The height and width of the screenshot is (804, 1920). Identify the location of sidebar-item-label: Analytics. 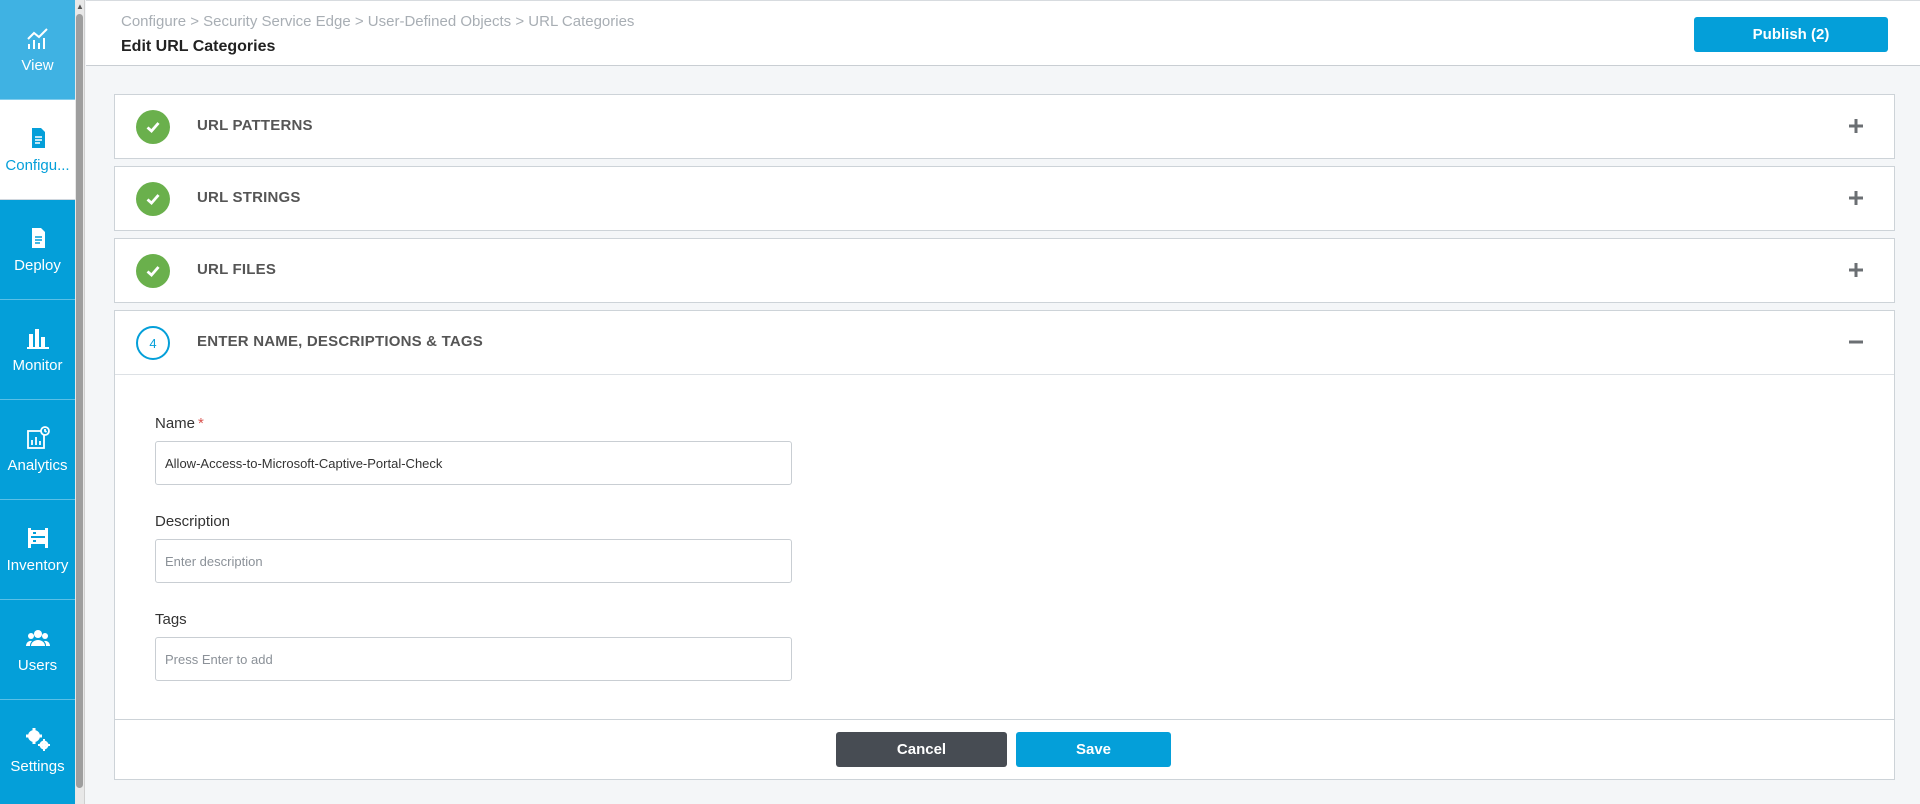
(37, 465).